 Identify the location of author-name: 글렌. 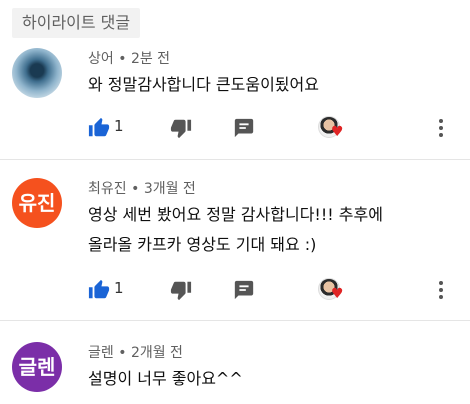
(101, 353).